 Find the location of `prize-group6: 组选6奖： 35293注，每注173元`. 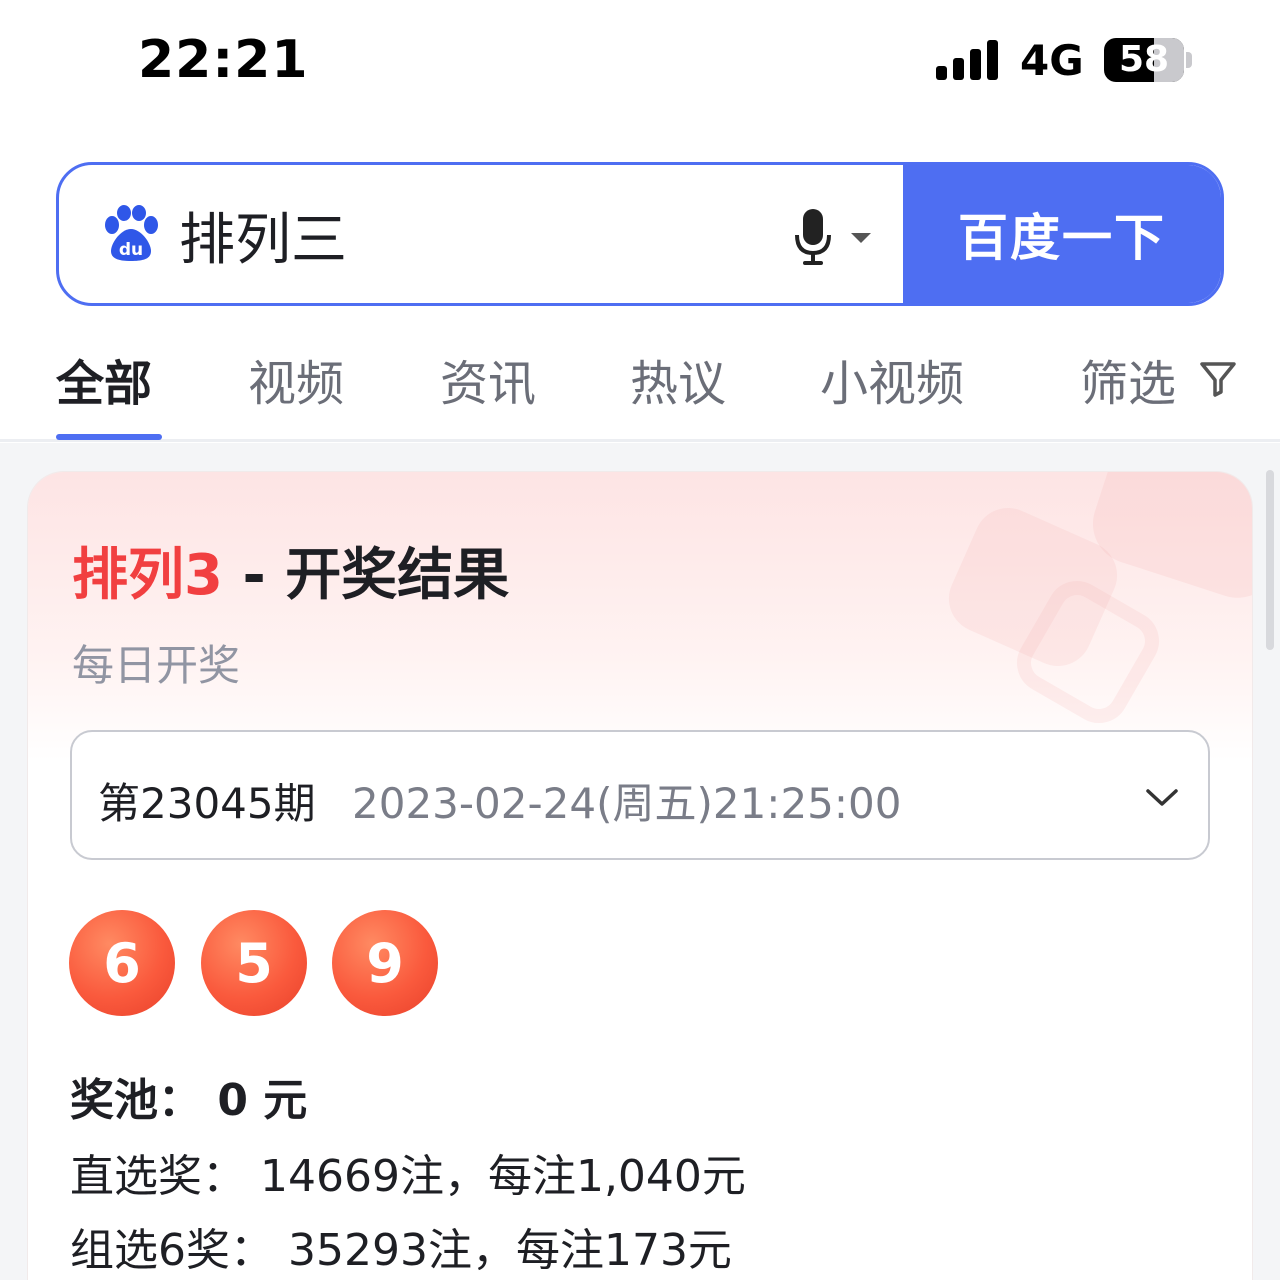

prize-group6: 组选6奖： 35293注，每注173元 is located at coordinates (401, 1250).